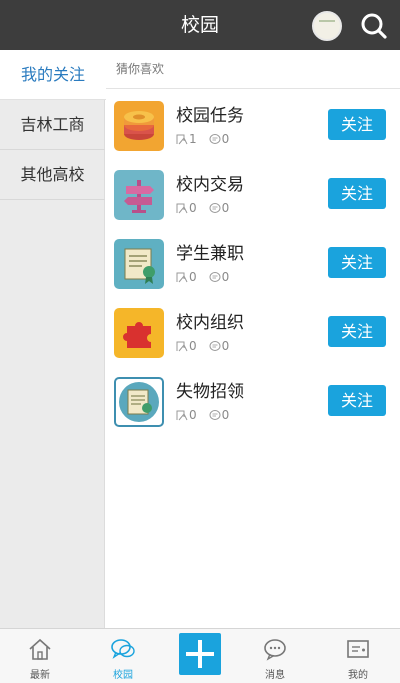  What do you see at coordinates (210, 116) in the screenshot?
I see `item-name: 校园任务` at bounding box center [210, 116].